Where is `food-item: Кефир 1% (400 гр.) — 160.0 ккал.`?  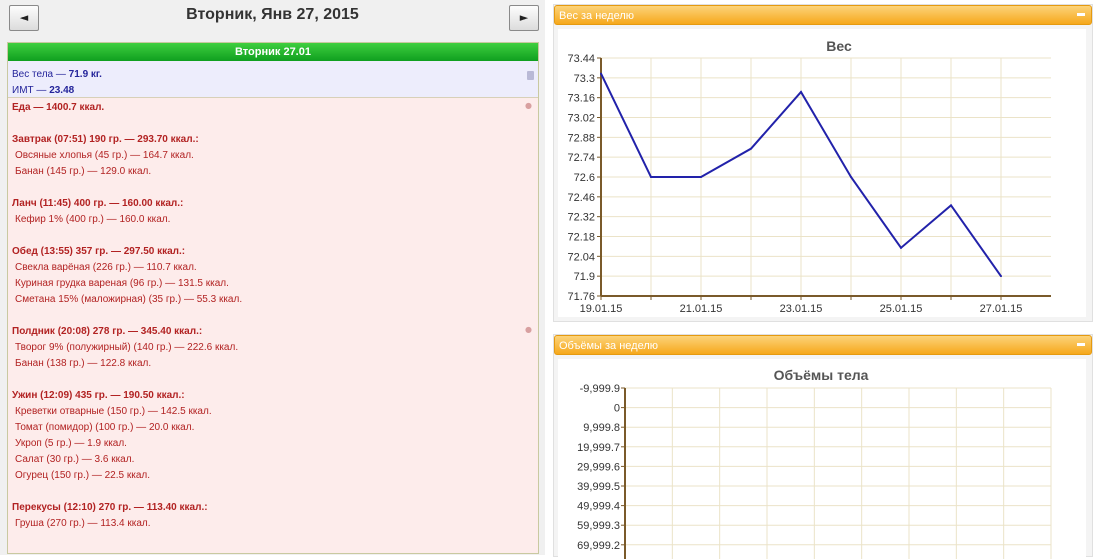
food-item: Кефир 1% (400 гр.) — 160.0 ккал. is located at coordinates (93, 219).